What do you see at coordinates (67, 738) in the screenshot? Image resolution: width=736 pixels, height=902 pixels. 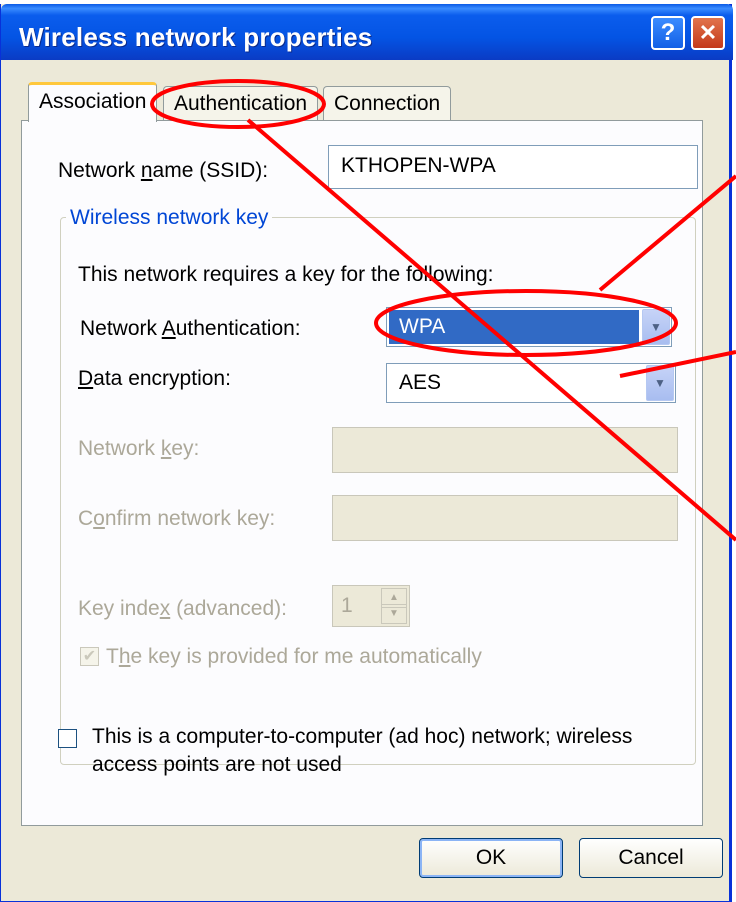 I see `adhoc-checkbox` at bounding box center [67, 738].